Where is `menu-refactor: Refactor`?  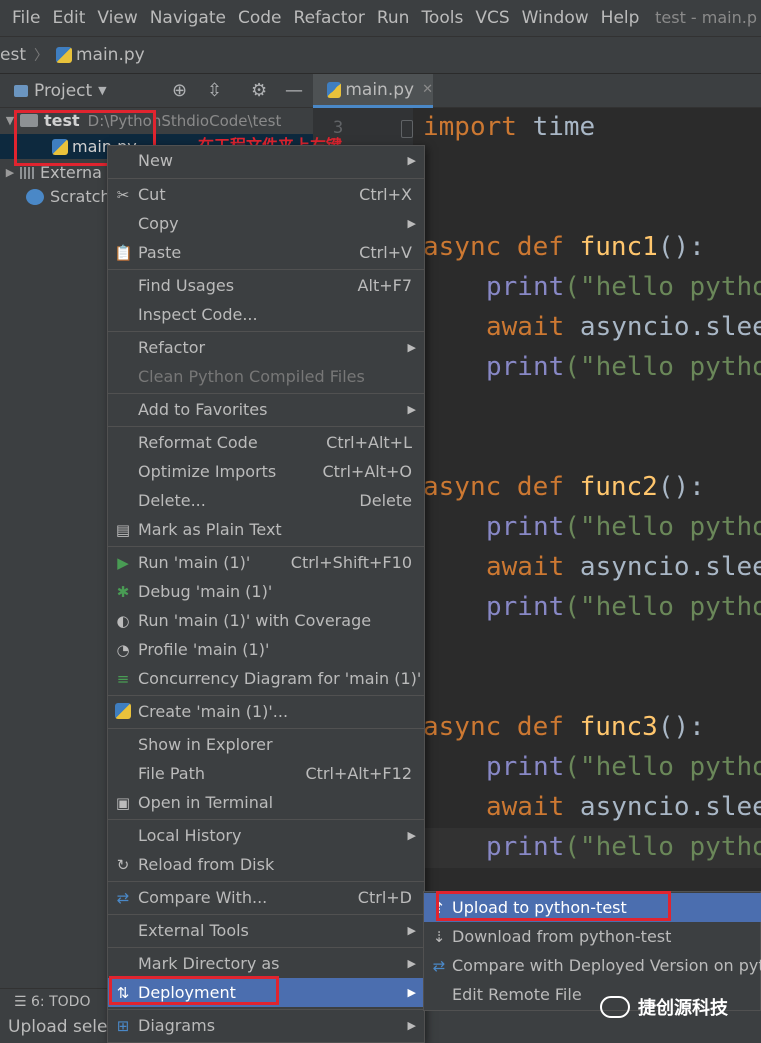 menu-refactor: Refactor is located at coordinates (329, 18).